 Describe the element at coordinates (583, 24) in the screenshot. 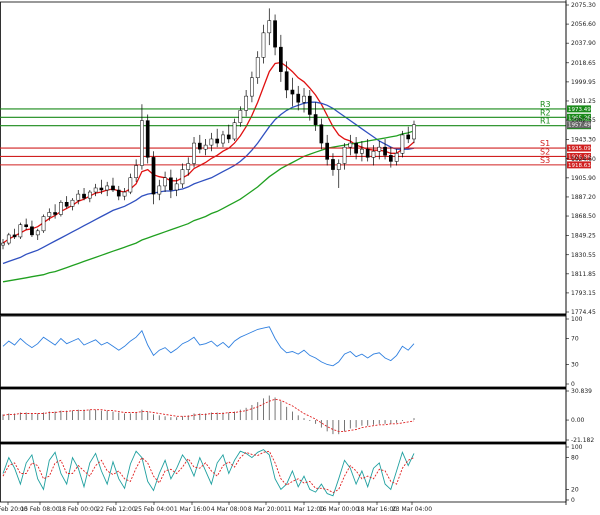

I see `price-tick-label: 2056.60` at that location.